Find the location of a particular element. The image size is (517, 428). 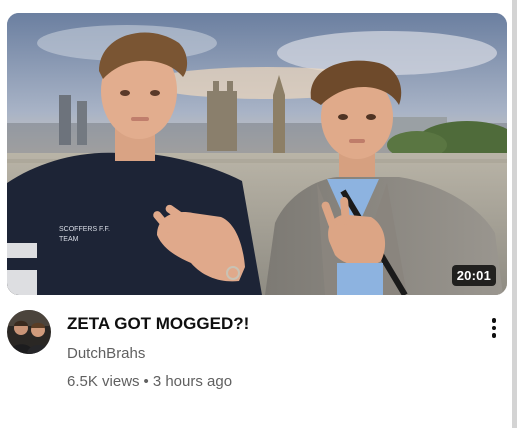

scrollbar-thumb is located at coordinates (514, 214).